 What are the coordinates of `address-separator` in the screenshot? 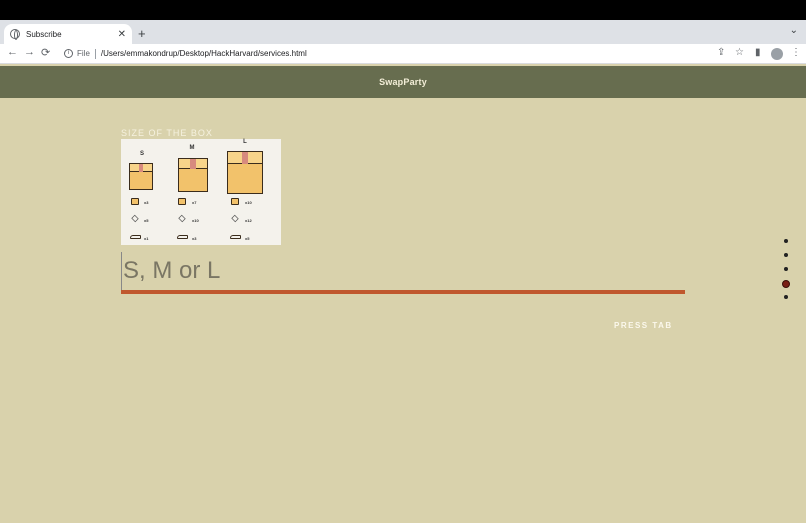 It's located at (95, 53).